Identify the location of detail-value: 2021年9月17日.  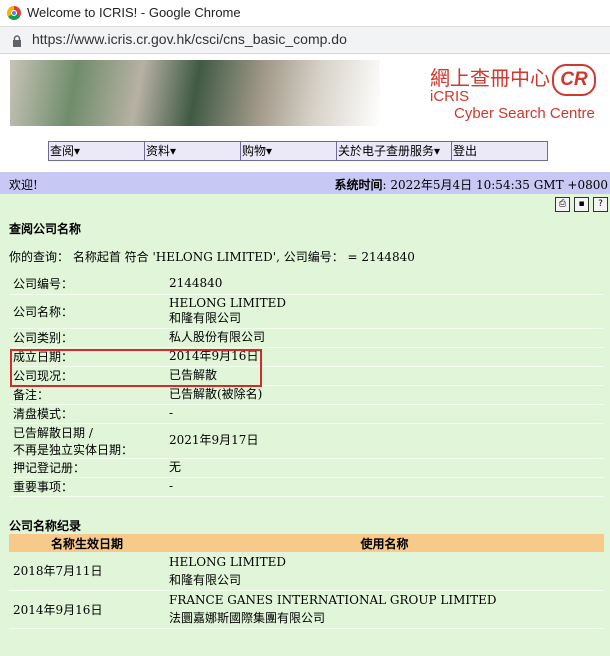
(384, 441).